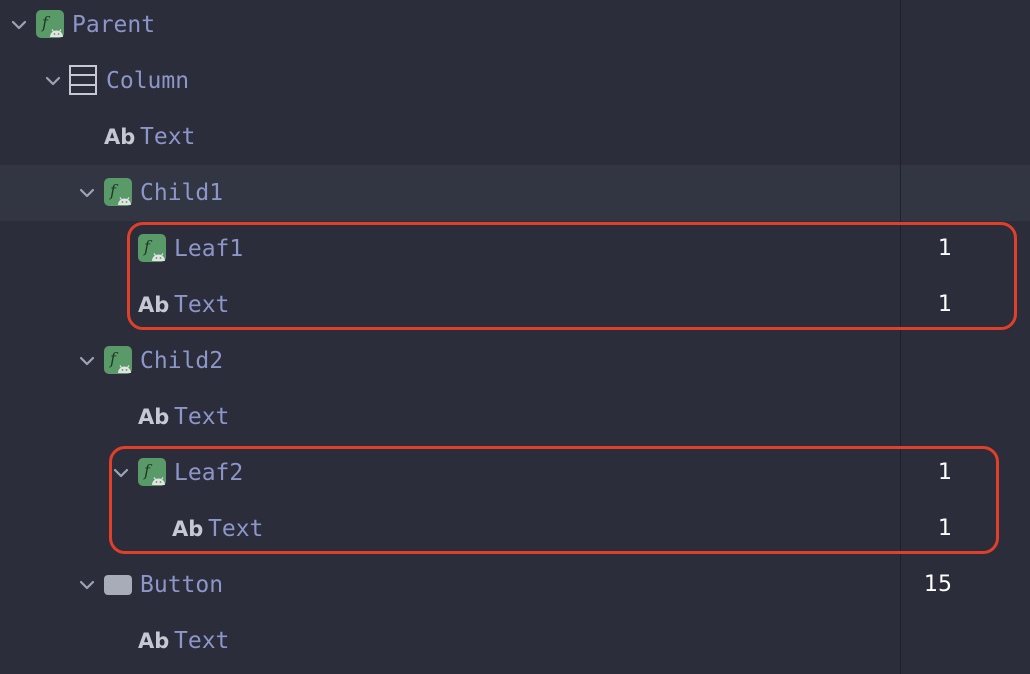 The width and height of the screenshot is (1030, 674). What do you see at coordinates (148, 81) in the screenshot?
I see `tree-node-label: Column` at bounding box center [148, 81].